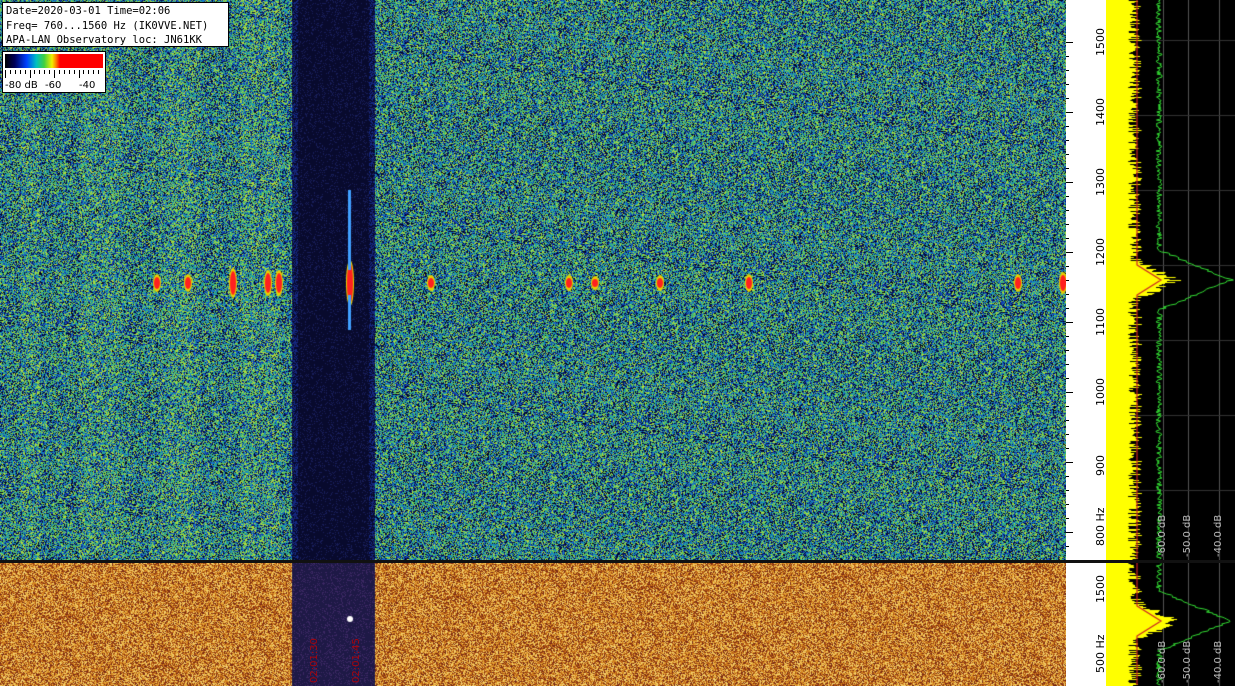 The width and height of the screenshot is (1235, 686). What do you see at coordinates (1086, 624) in the screenshot?
I see `frequency-axis-wideband: 1500 500 Hz` at bounding box center [1086, 624].